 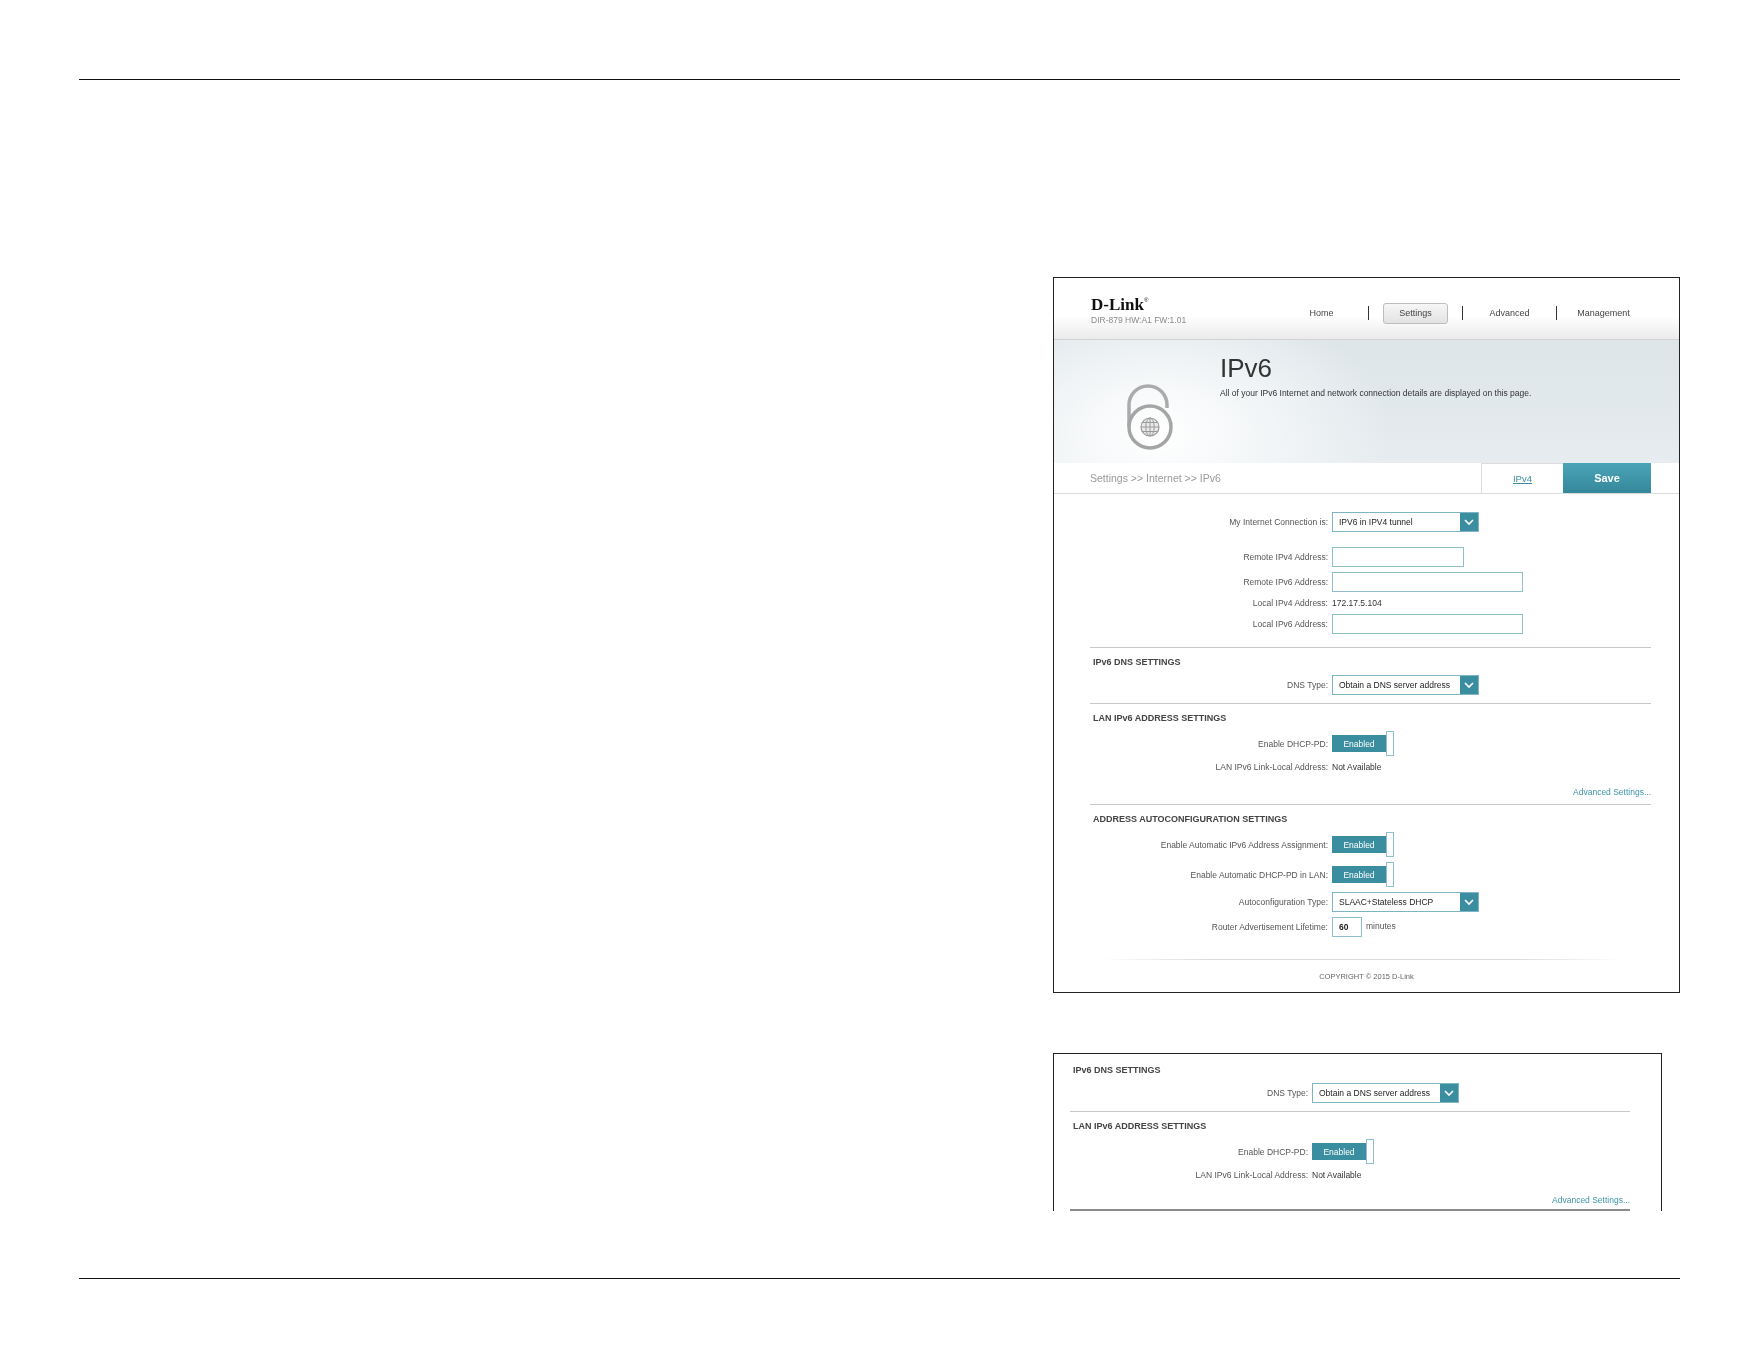 I want to click on model-info-text: DIR-879 HW:A1 FW:1.01, so click(x=1139, y=320).